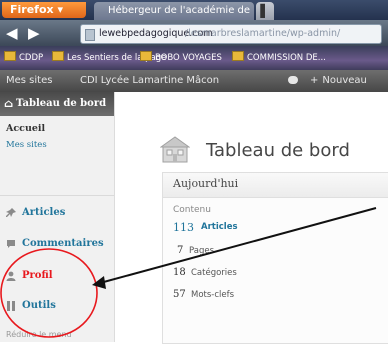 This screenshot has width=388, height=344. Describe the element at coordinates (273, 253) in the screenshot. I see `stat-row-pages: 7 Pages` at that location.